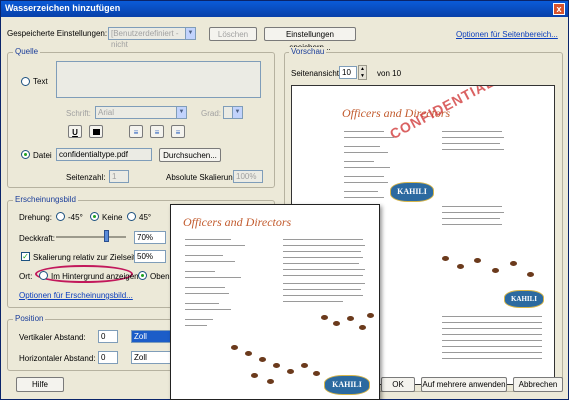 Image resolution: width=569 pixels, height=400 pixels. Describe the element at coordinates (362, 72) in the screenshot. I see `page-spinner-icon: ▲ ▼` at that location.